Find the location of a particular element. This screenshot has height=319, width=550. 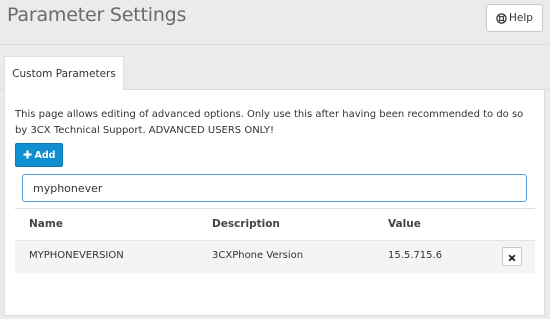

column-header-description: Description is located at coordinates (246, 224).